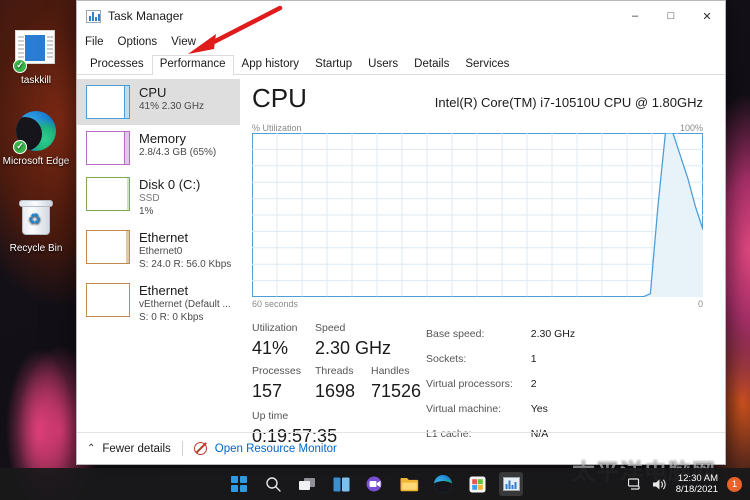 Image resolution: width=750 pixels, height=500 pixels. I want to click on taskbar-chat-button, so click(375, 484).